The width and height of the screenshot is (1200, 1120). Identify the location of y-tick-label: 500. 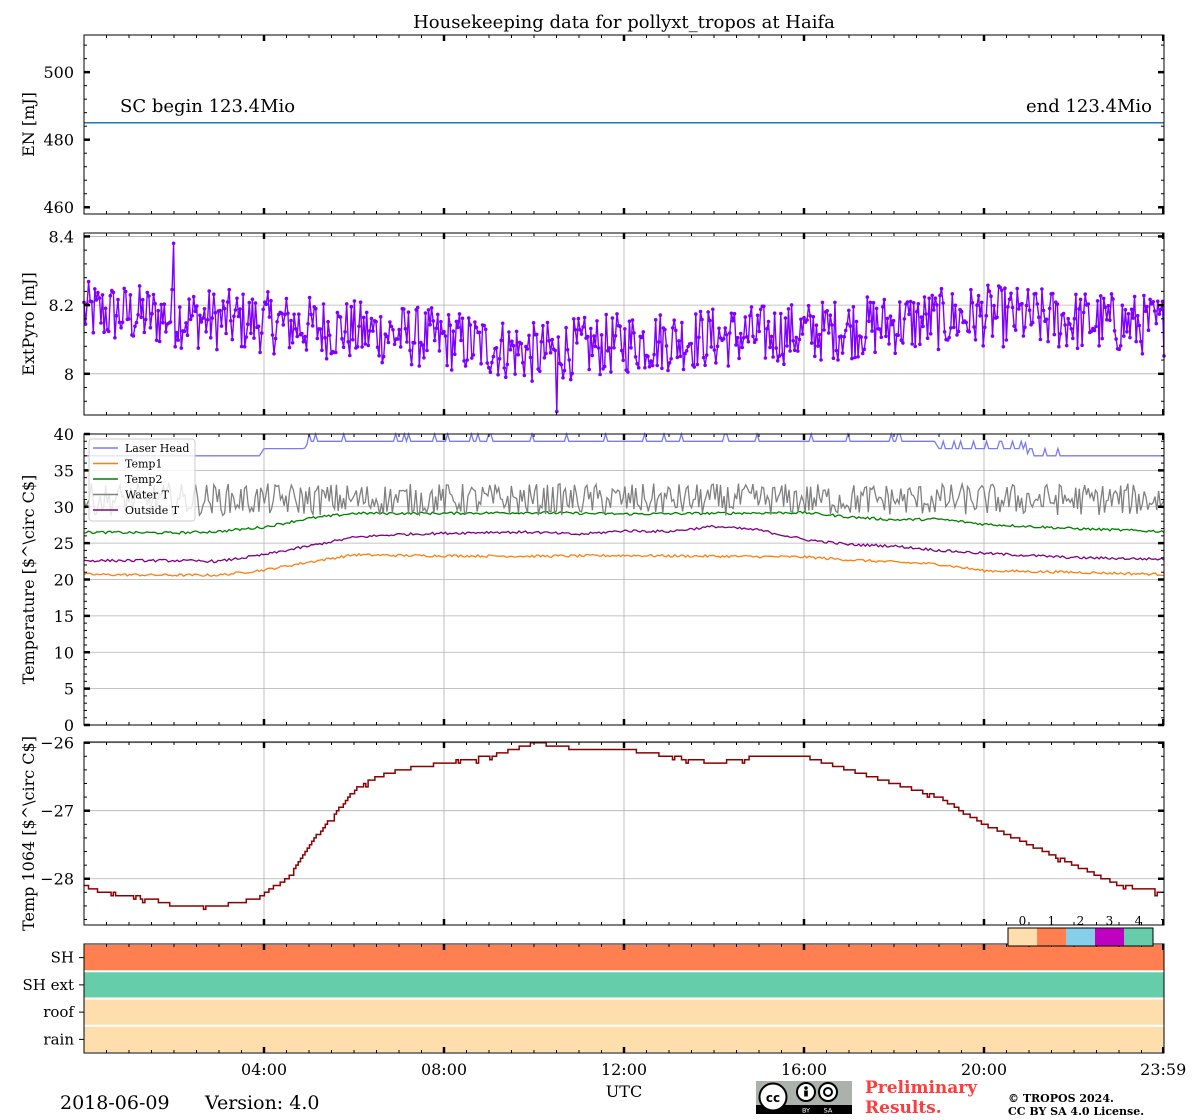
(58, 72).